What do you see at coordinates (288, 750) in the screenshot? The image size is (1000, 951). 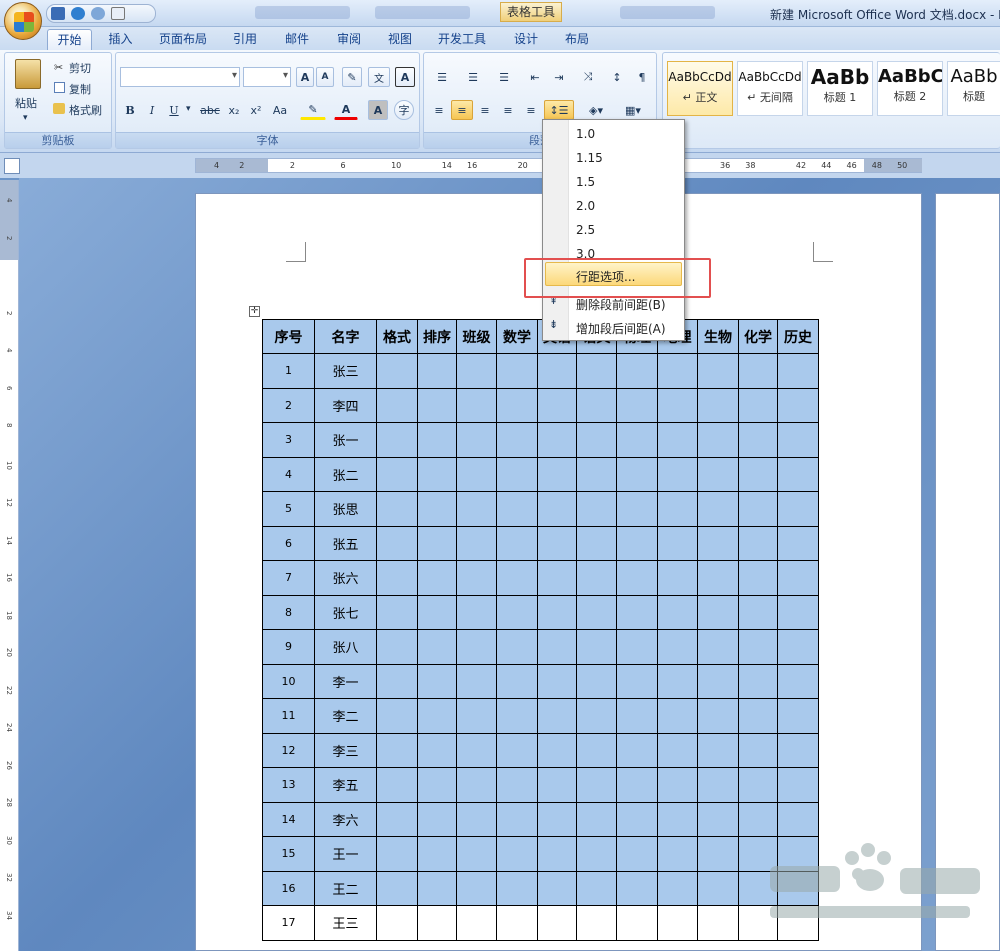 I see `row-number-cell: 12` at bounding box center [288, 750].